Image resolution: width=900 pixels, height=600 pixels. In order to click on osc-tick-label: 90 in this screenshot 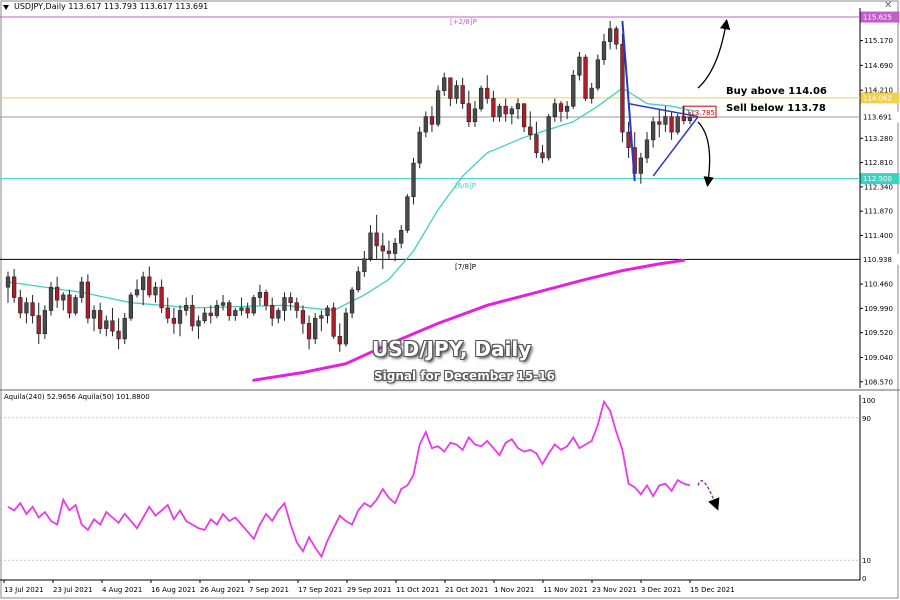, I will do `click(866, 419)`.